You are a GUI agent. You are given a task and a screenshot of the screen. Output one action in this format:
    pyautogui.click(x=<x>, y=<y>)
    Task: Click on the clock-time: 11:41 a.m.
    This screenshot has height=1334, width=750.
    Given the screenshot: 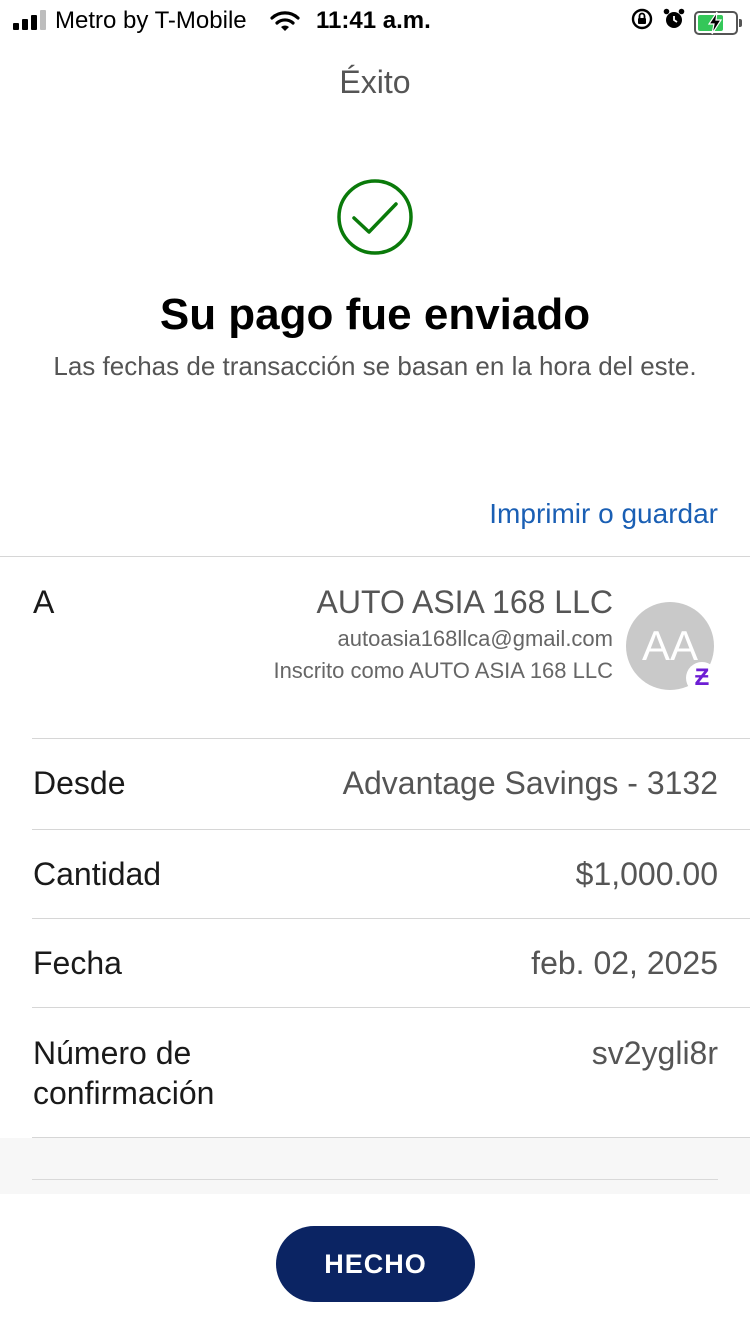 What is the action you would take?
    pyautogui.click(x=373, y=20)
    